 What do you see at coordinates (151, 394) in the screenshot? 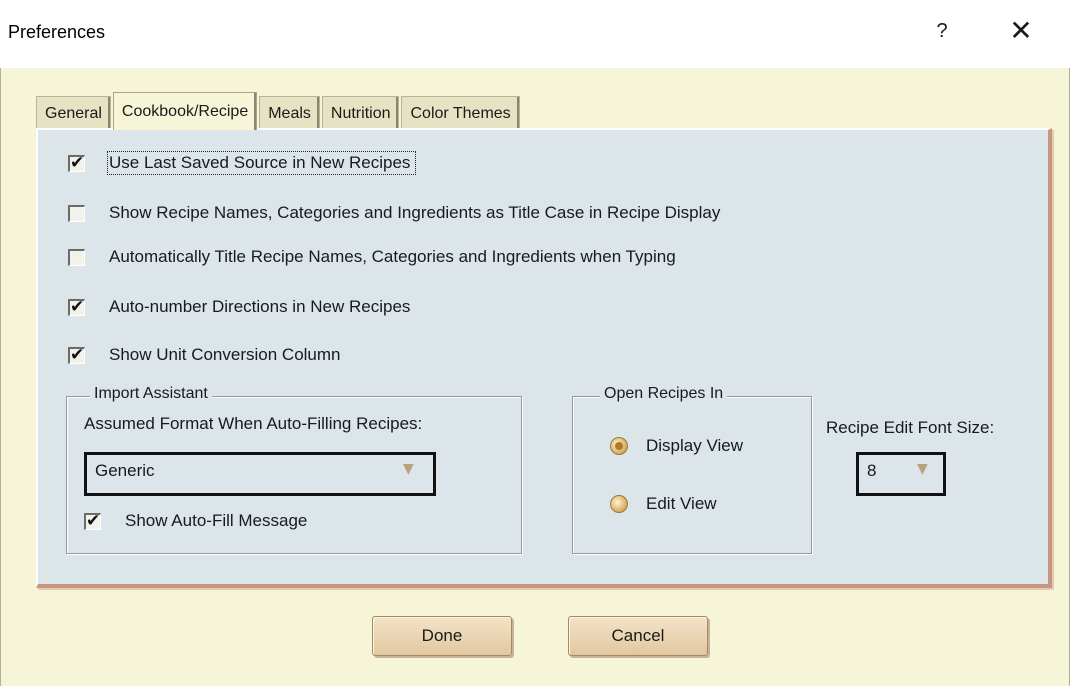
I see `import-assistant-legend: Import Assistant` at bounding box center [151, 394].